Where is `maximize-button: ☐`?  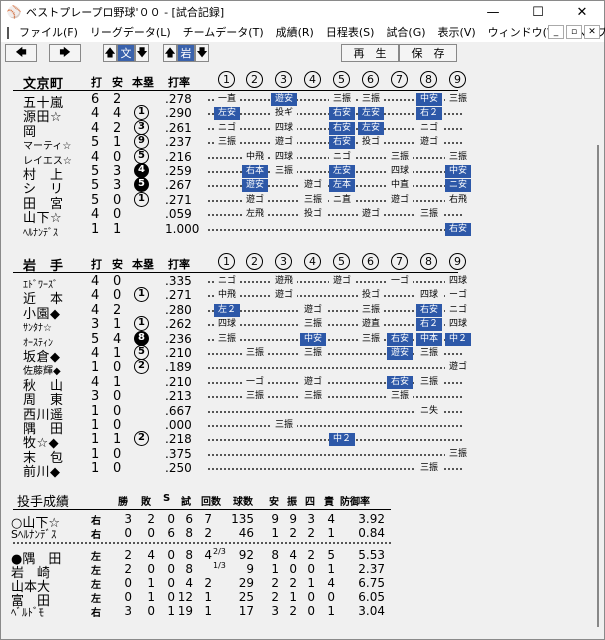 maximize-button: ☐ is located at coordinates (538, 12).